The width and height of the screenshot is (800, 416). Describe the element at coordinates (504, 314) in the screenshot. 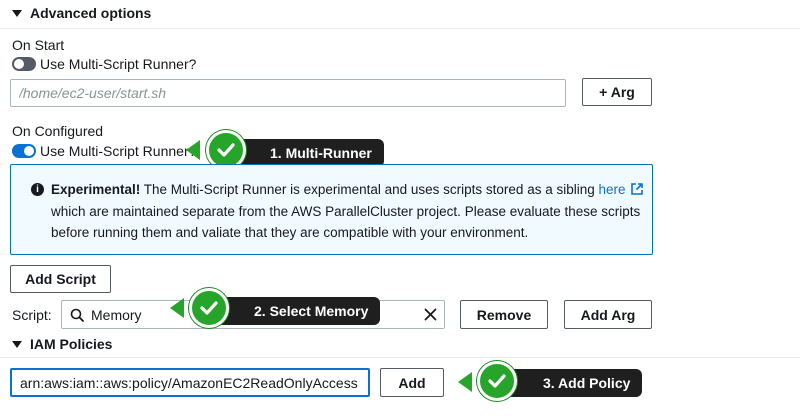

I see `remove-button: Remove` at that location.